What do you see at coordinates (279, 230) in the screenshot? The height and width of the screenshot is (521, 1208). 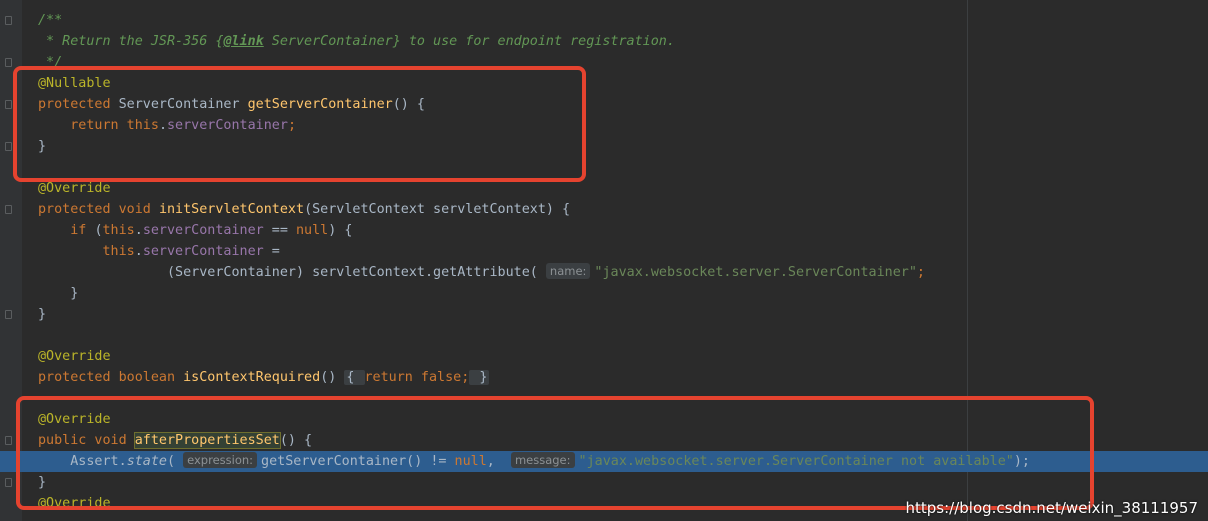 I see `code-token: ==` at bounding box center [279, 230].